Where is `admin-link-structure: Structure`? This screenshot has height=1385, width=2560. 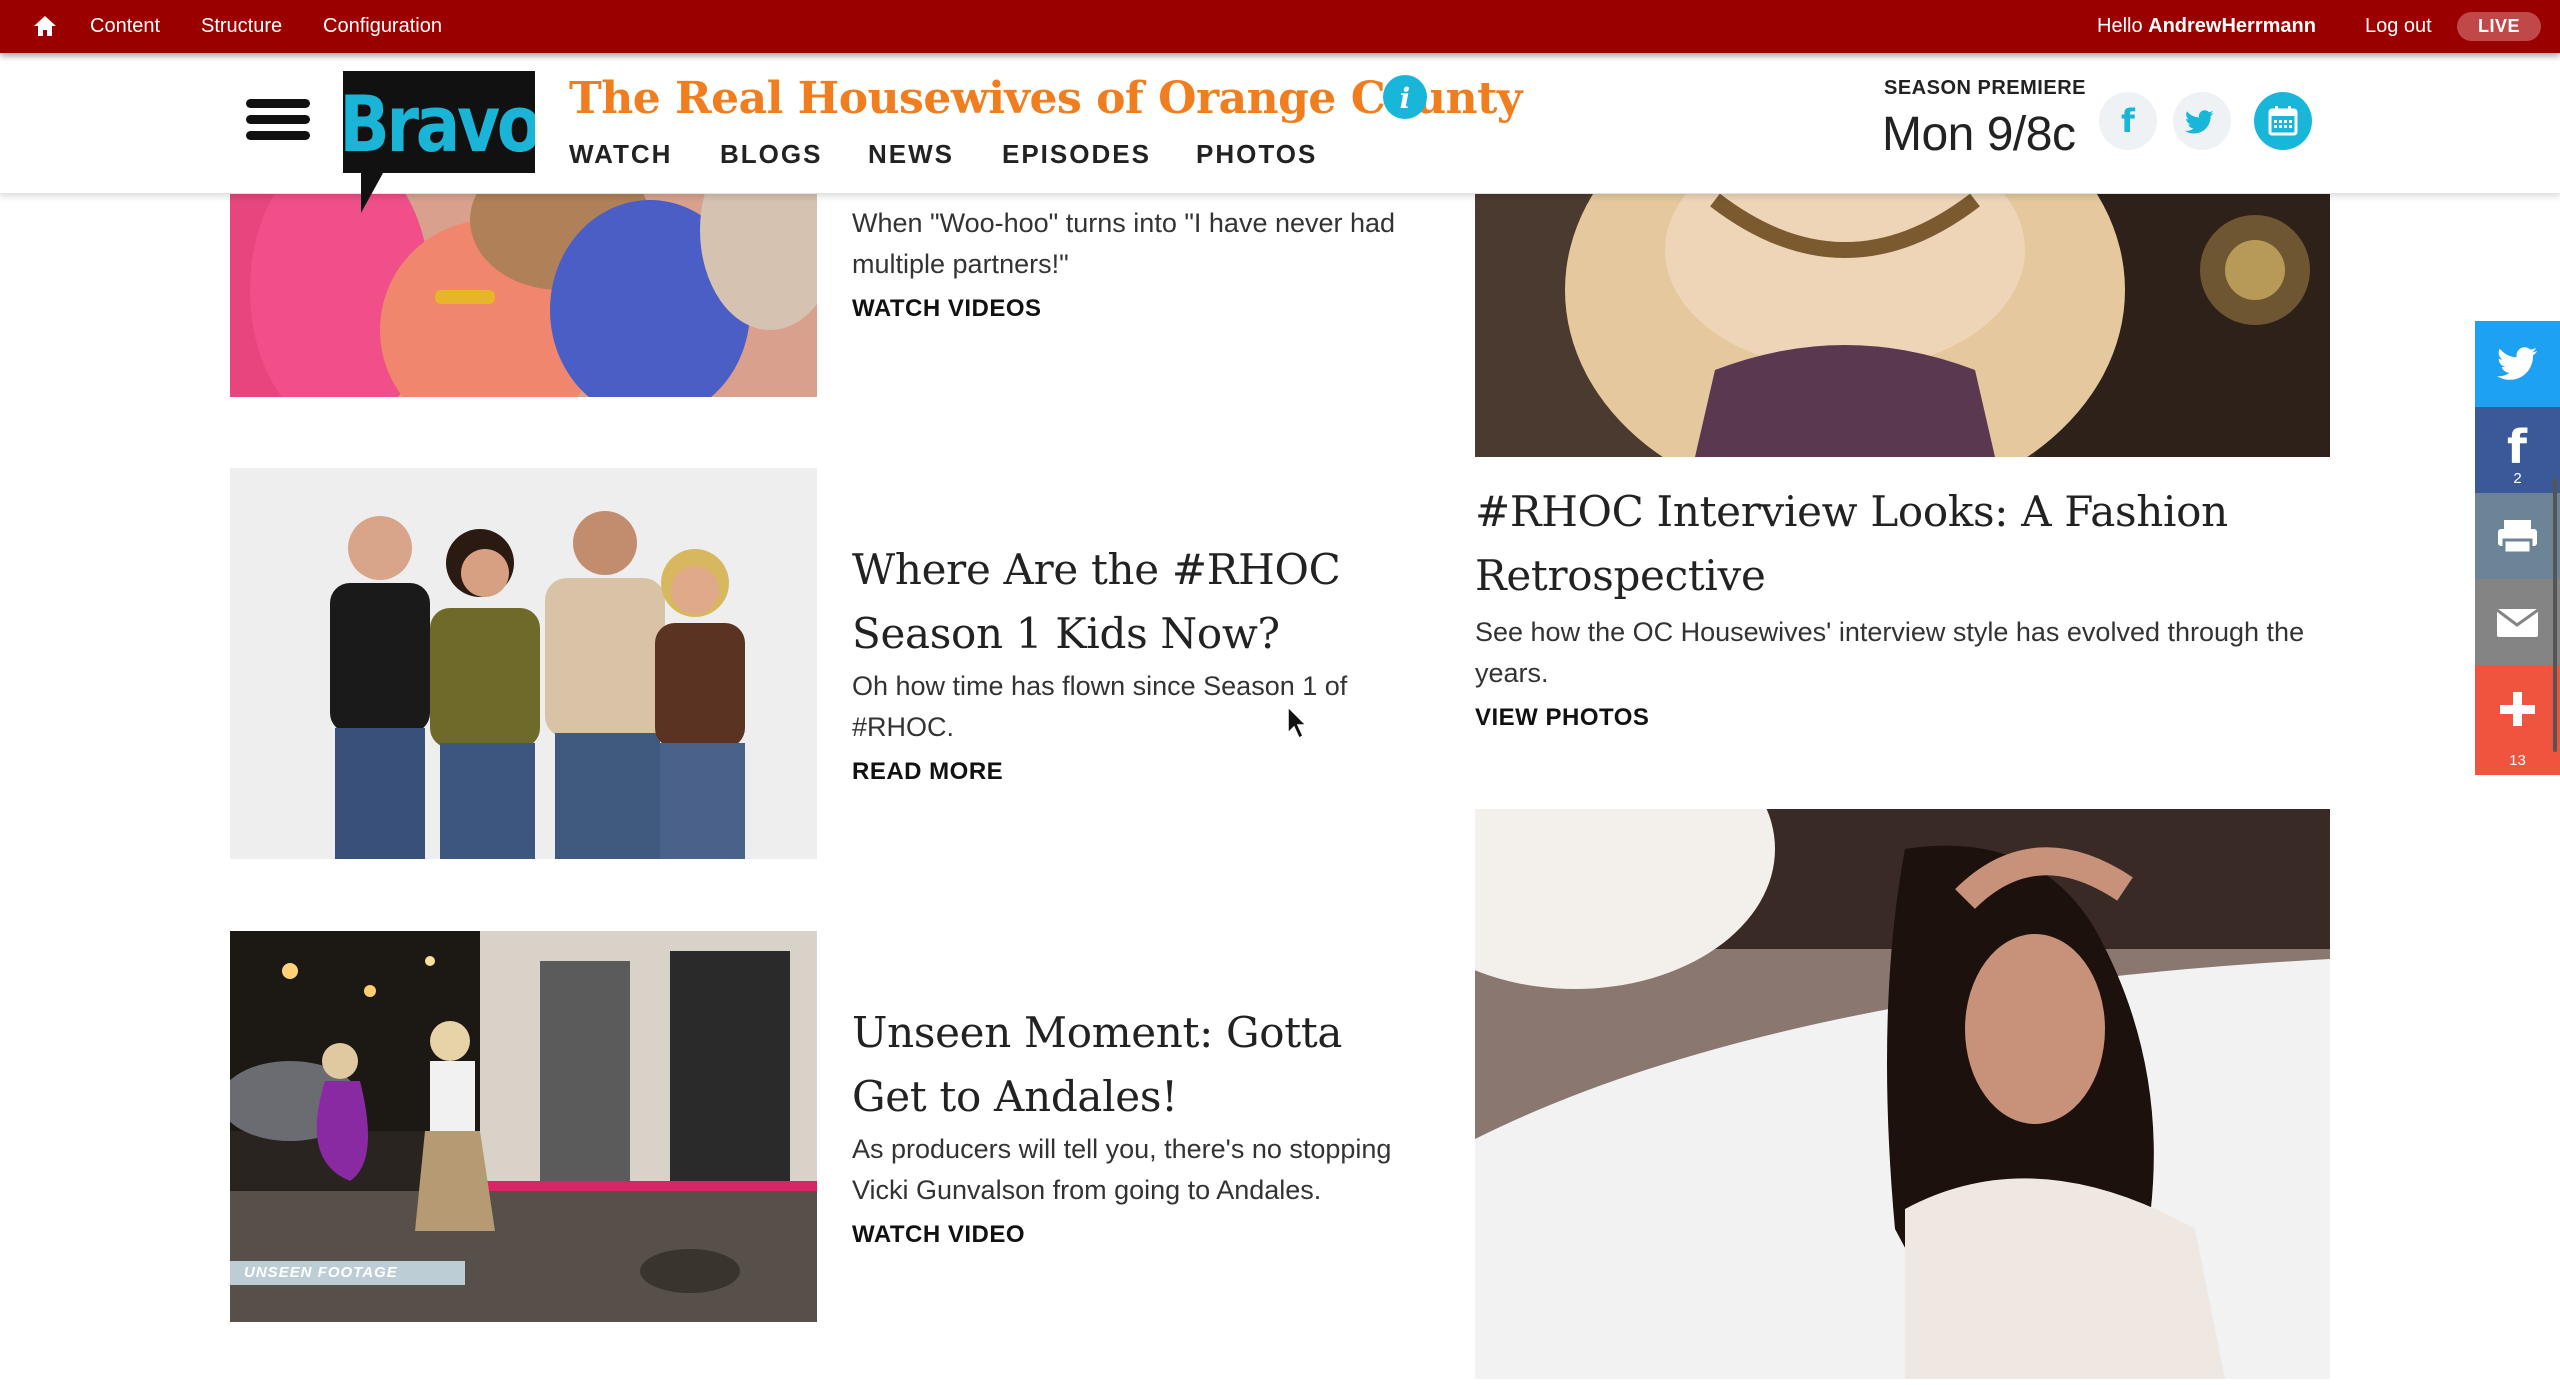 admin-link-structure: Structure is located at coordinates (241, 26).